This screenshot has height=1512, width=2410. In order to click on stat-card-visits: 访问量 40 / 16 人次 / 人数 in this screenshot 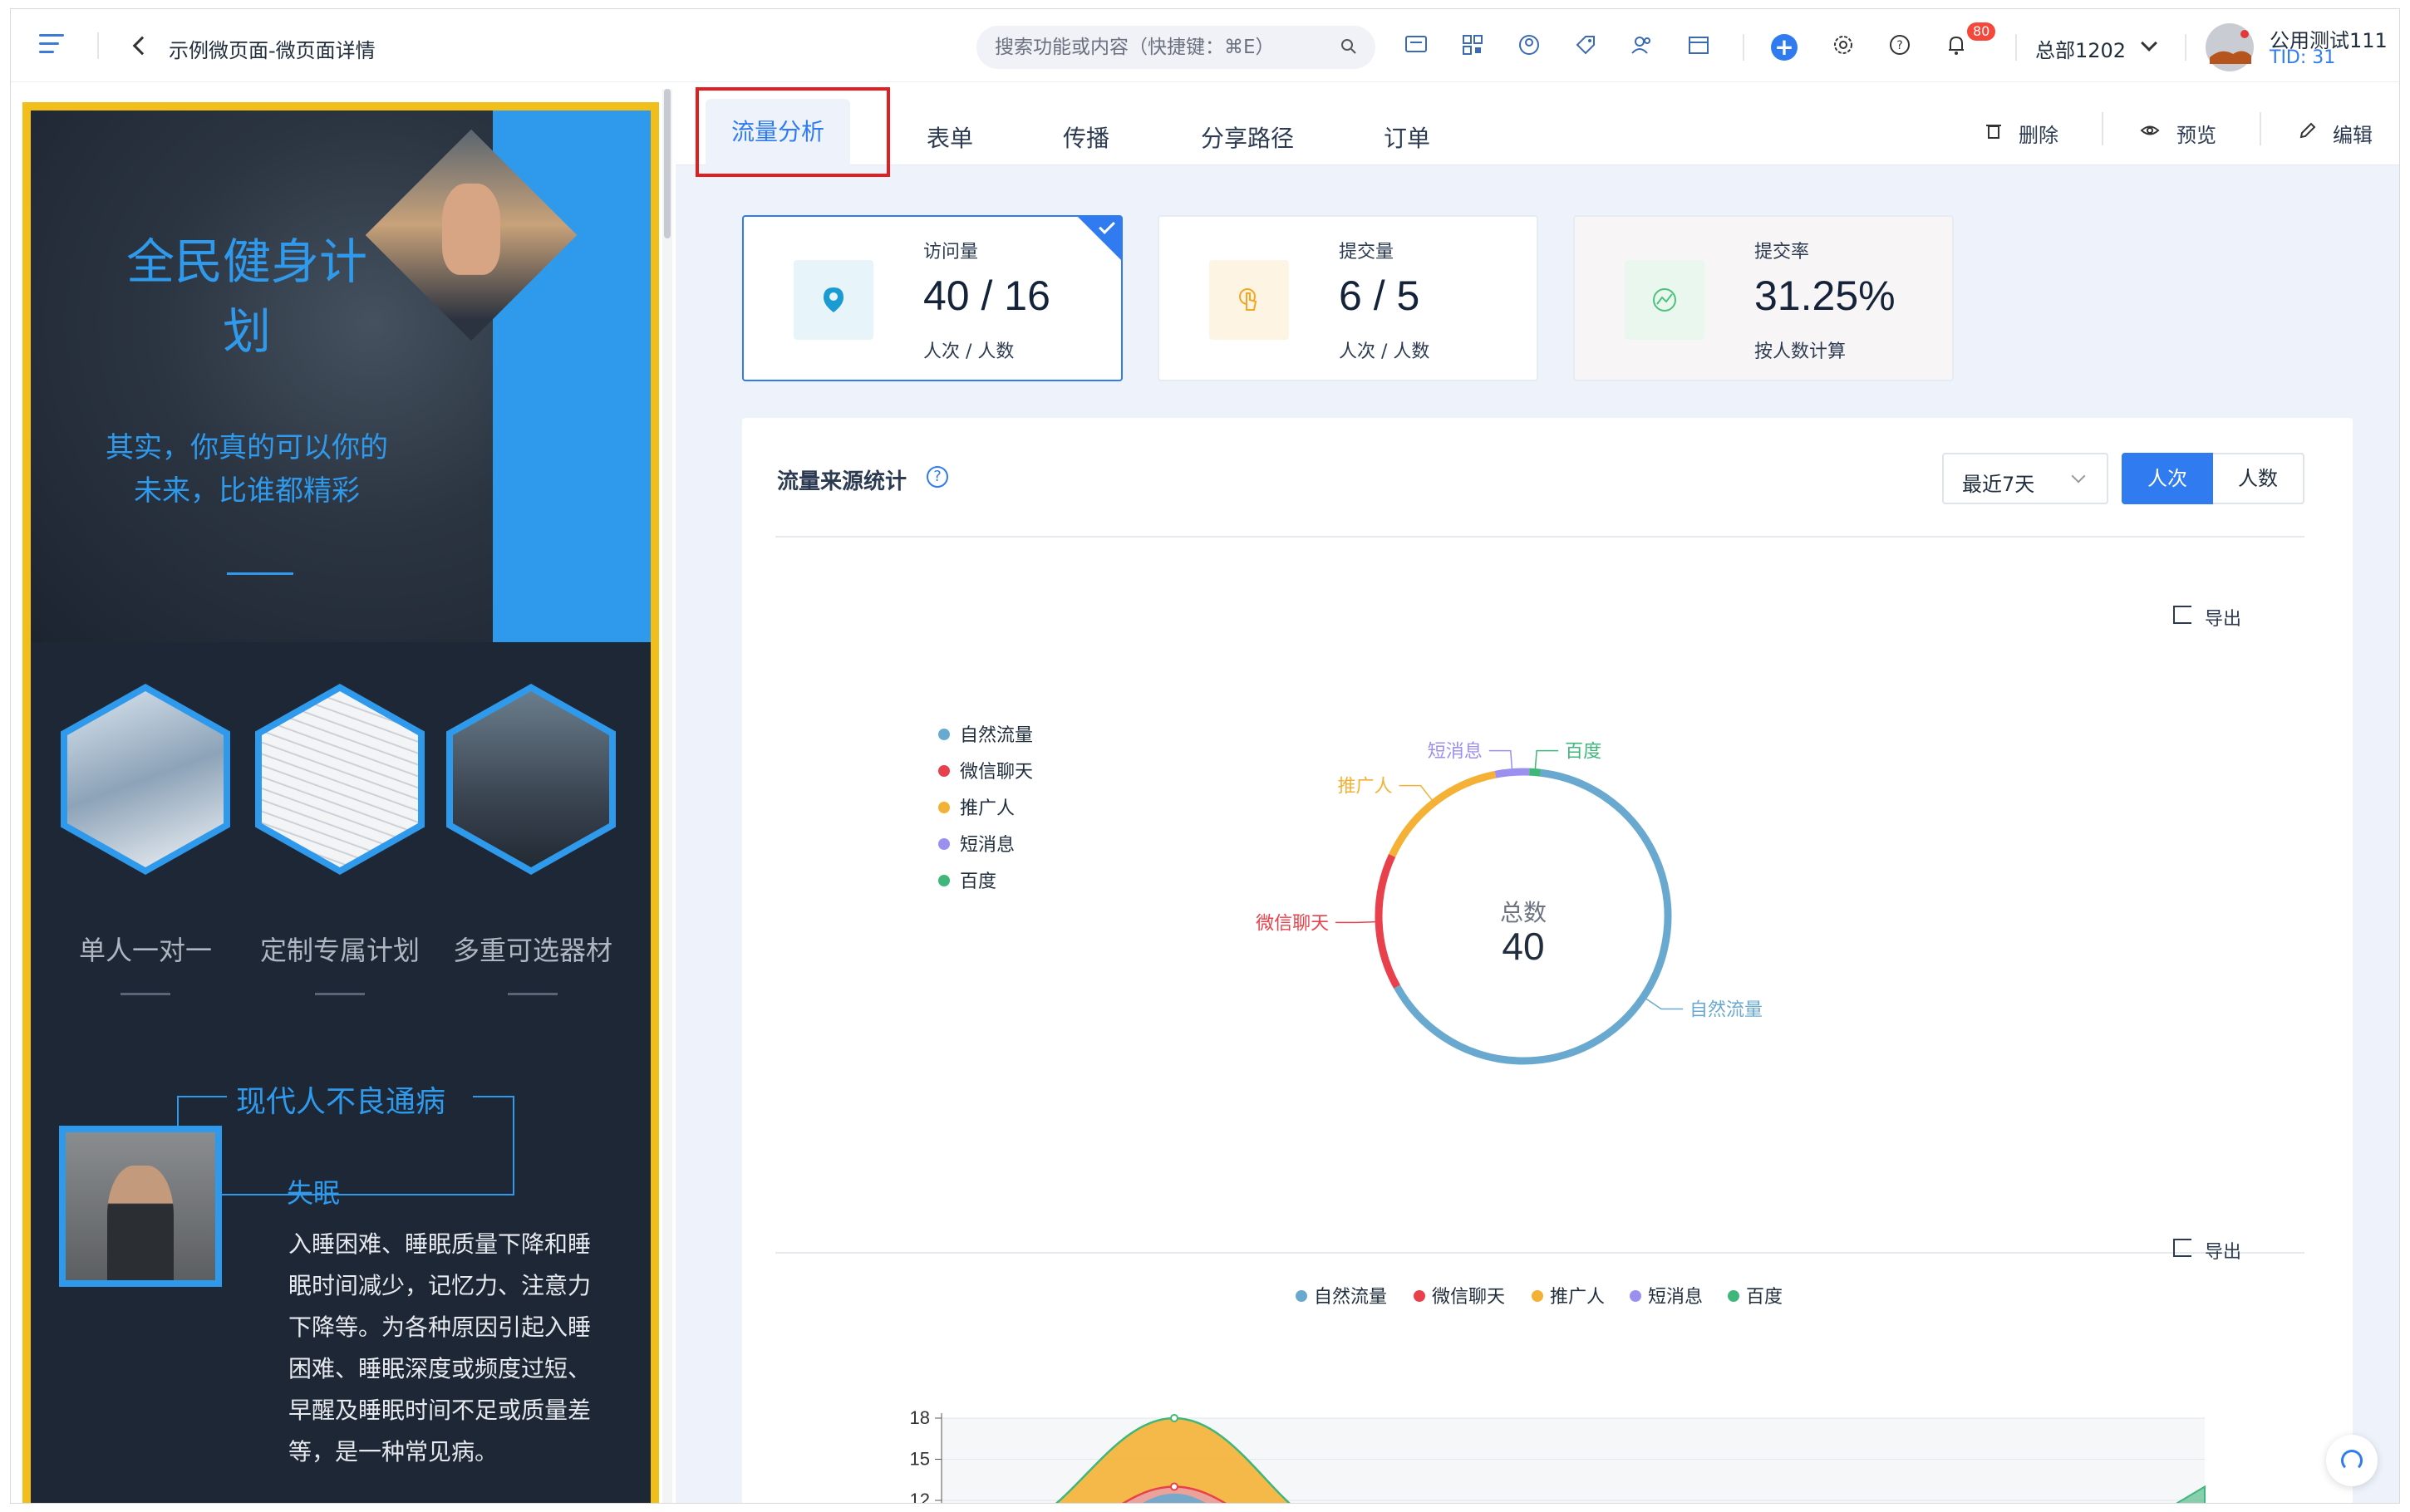, I will do `click(932, 298)`.